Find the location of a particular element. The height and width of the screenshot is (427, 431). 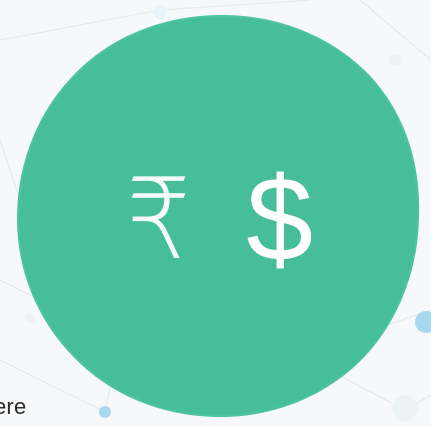

partial-text: ere is located at coordinates (13, 406).